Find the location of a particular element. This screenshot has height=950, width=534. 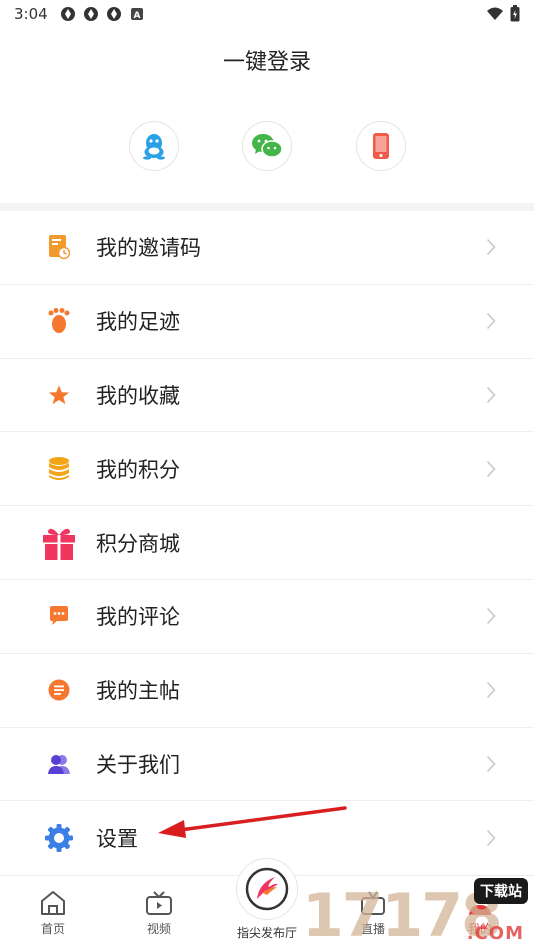

letter-a-icon: A is located at coordinates (136, 14).